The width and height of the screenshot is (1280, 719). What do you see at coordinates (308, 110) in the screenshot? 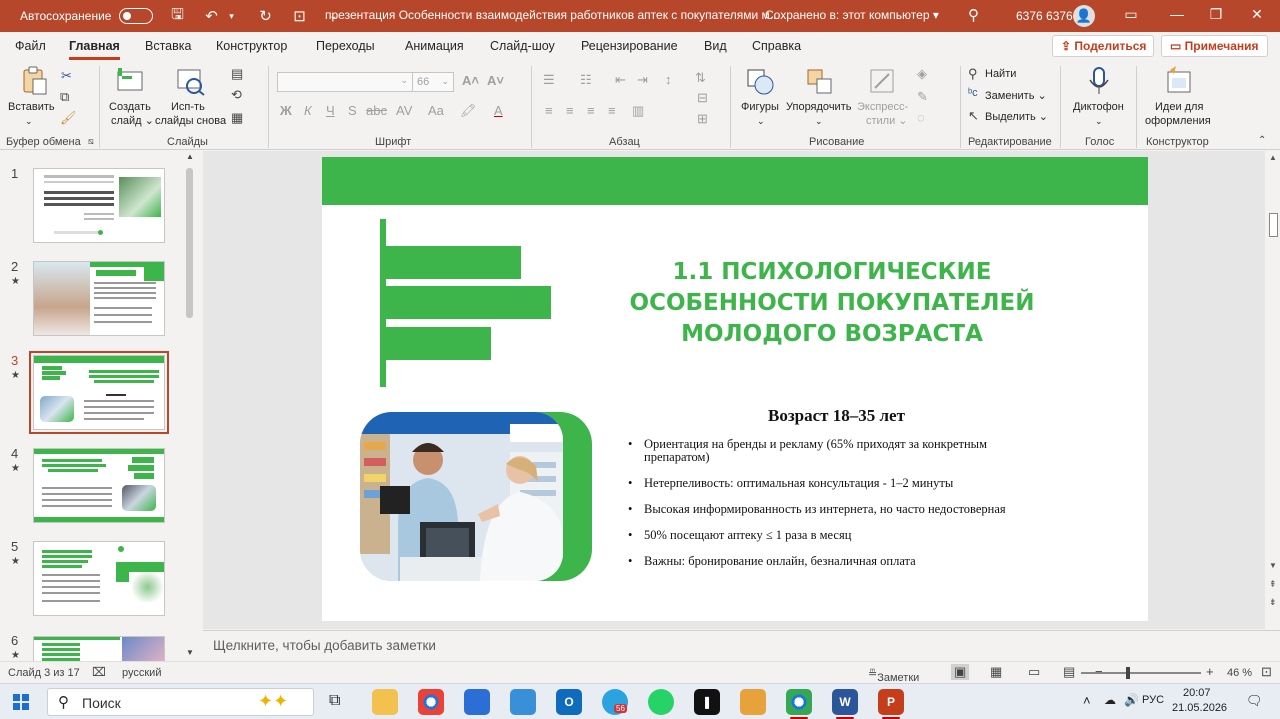
I see `italic-icon: К` at bounding box center [308, 110].